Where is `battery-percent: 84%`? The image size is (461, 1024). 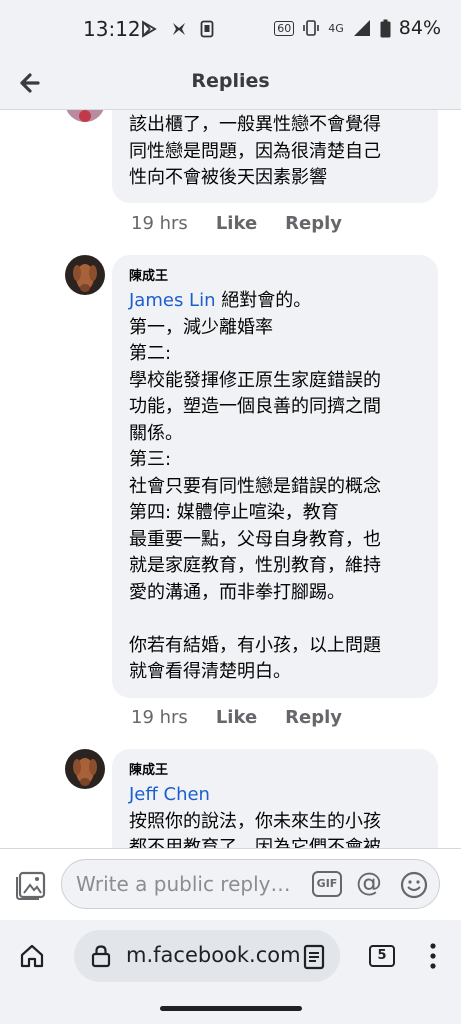
battery-percent: 84% is located at coordinates (419, 28).